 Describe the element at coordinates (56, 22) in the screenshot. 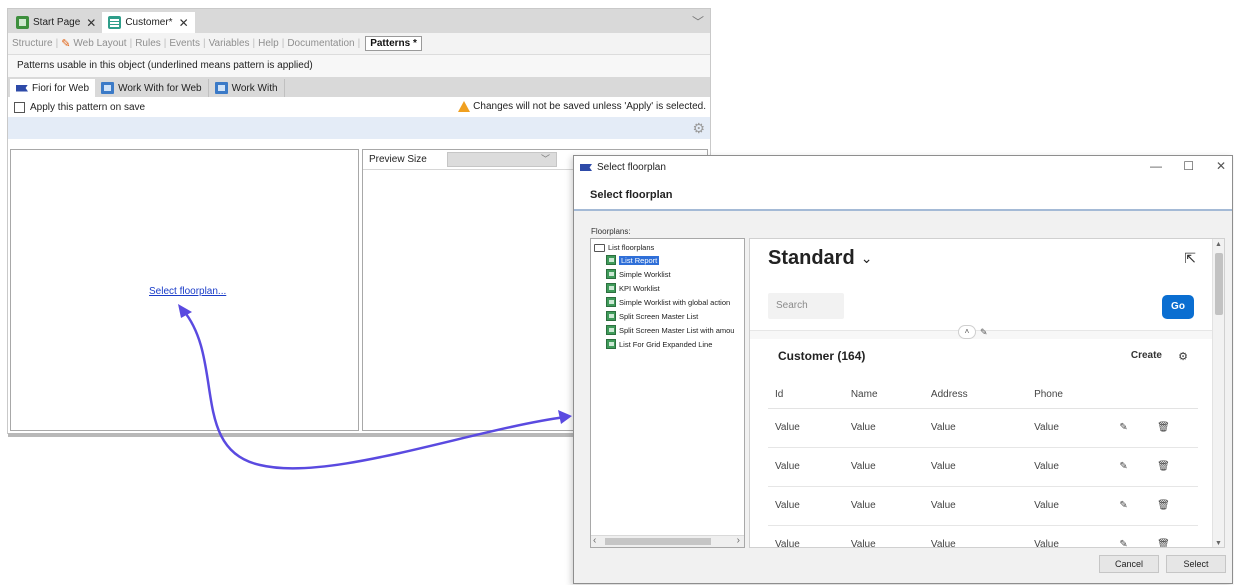

I see `tab-start-page: Start Page ✕` at that location.